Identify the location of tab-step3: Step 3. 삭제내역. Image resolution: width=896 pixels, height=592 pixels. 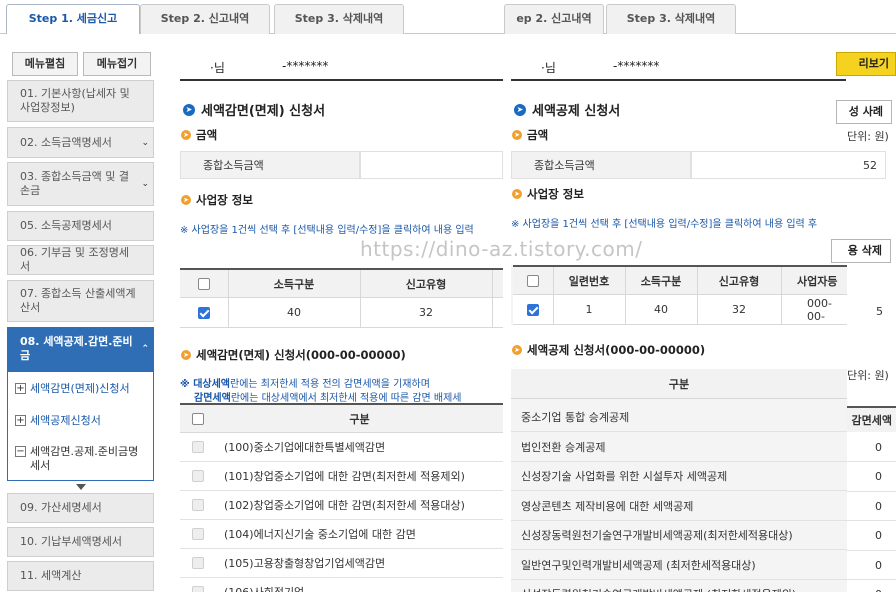
(339, 19).